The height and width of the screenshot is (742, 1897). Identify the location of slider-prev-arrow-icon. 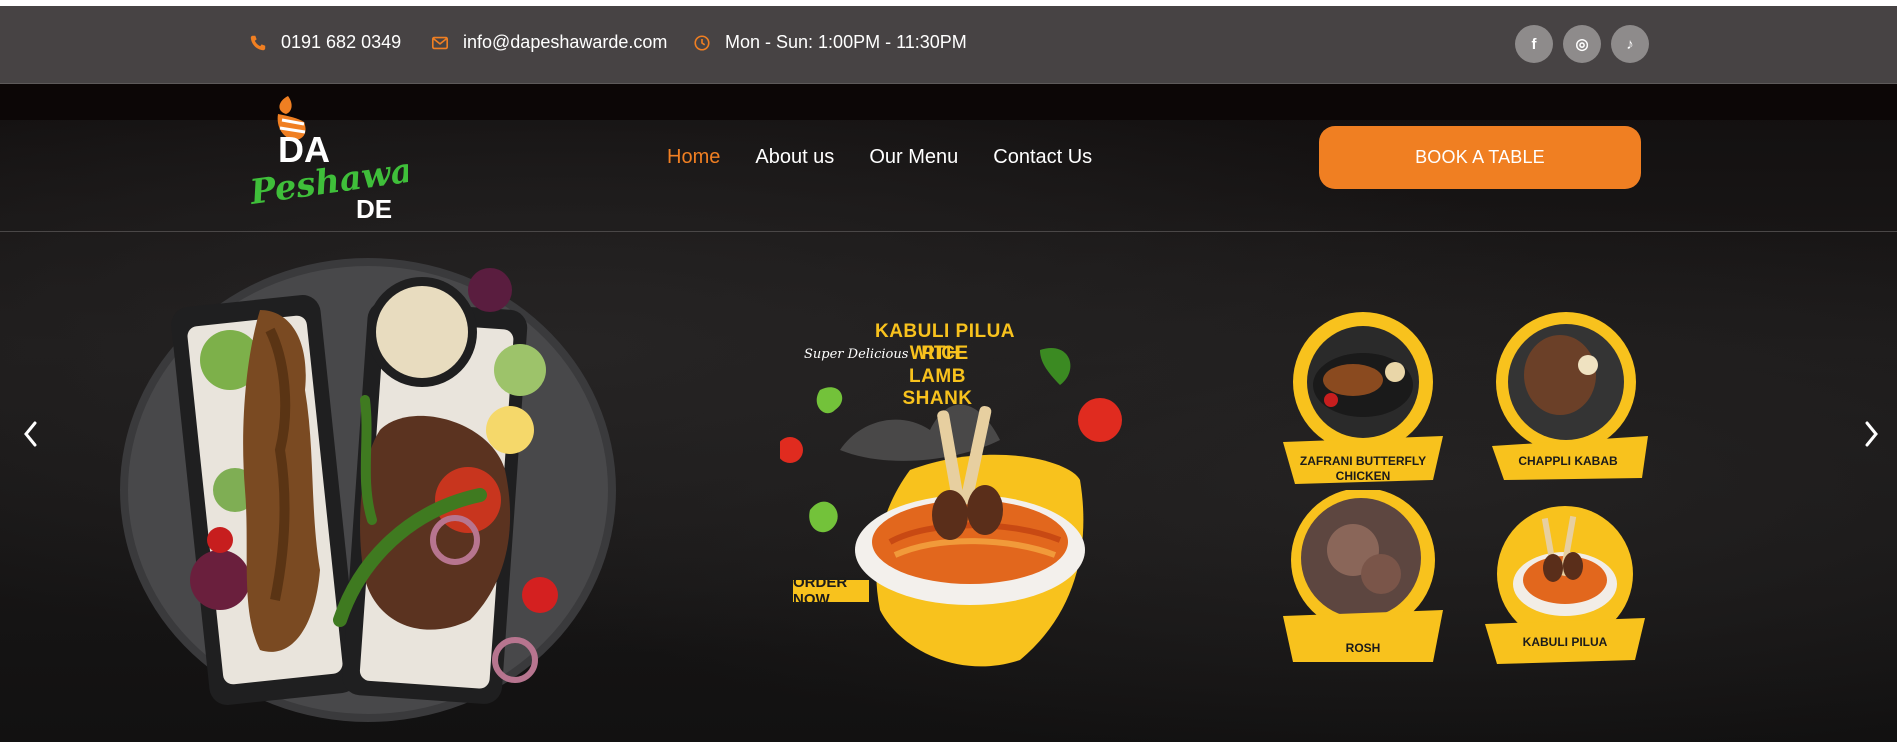
(30, 434).